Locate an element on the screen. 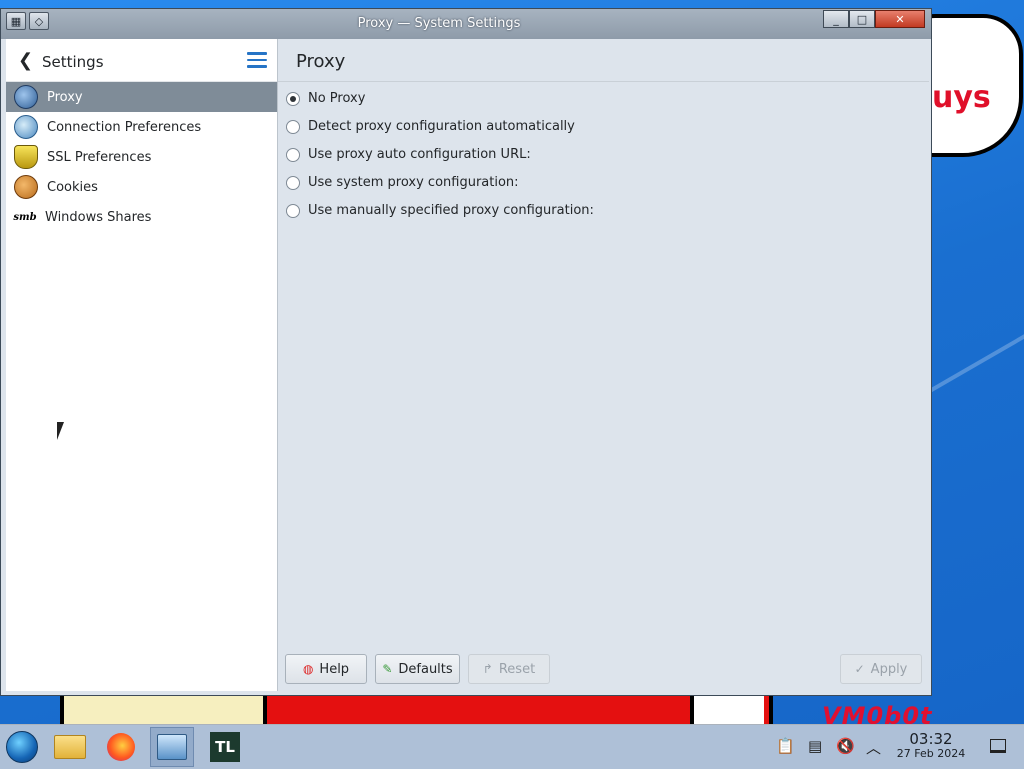 This screenshot has height=769, width=1024. detect-proxy-automatically-radio: Detect proxy configuration automatically is located at coordinates (430, 126).